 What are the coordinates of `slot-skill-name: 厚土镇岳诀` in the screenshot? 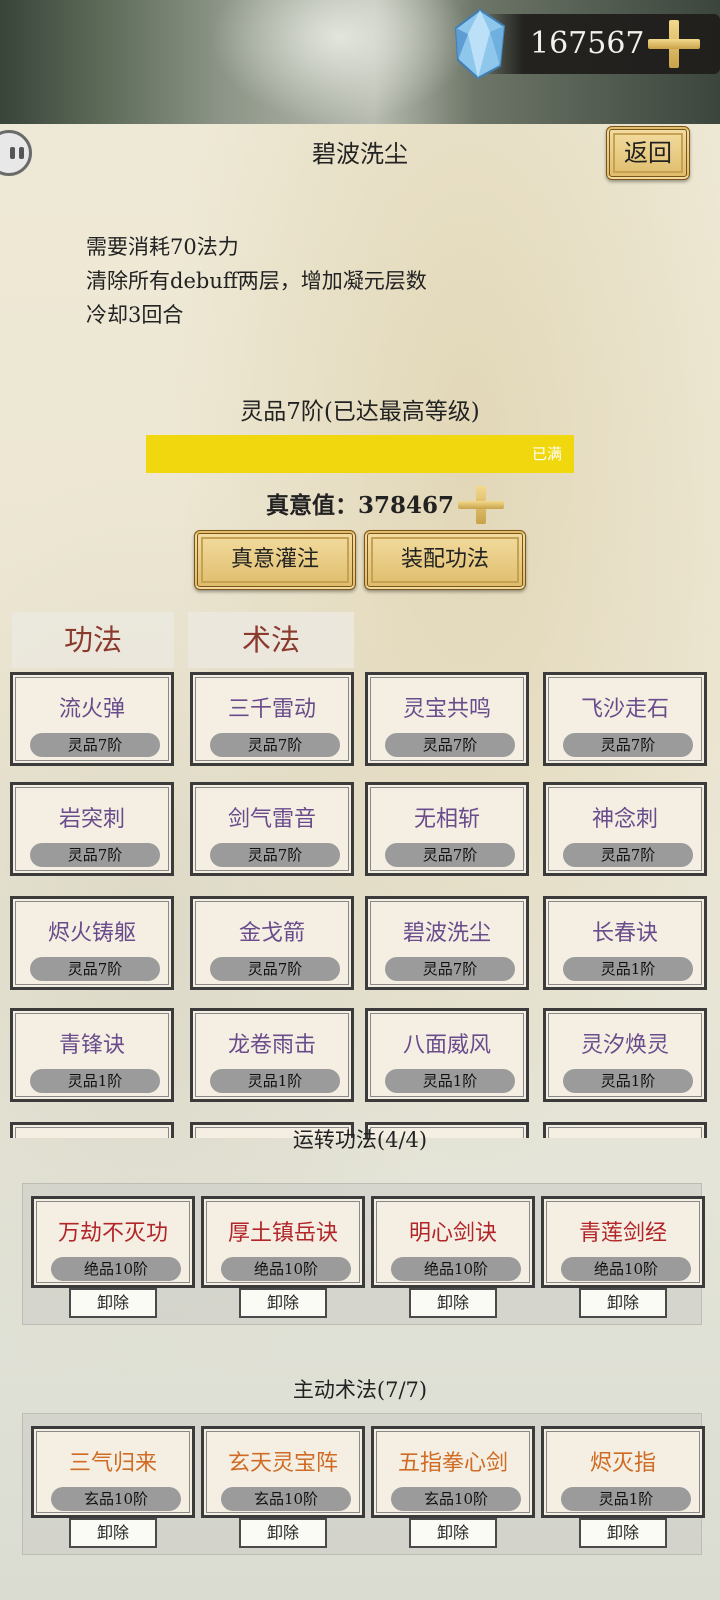 It's located at (282, 1233).